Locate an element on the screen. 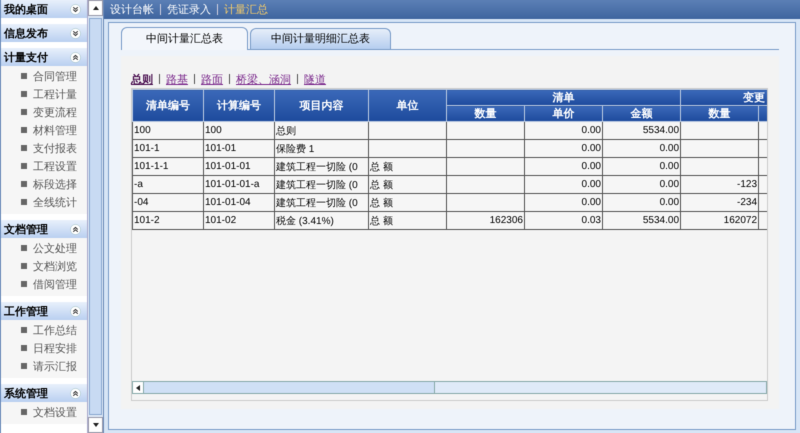 The image size is (800, 433). category-link: 桥梁、涵洞 is located at coordinates (263, 79).